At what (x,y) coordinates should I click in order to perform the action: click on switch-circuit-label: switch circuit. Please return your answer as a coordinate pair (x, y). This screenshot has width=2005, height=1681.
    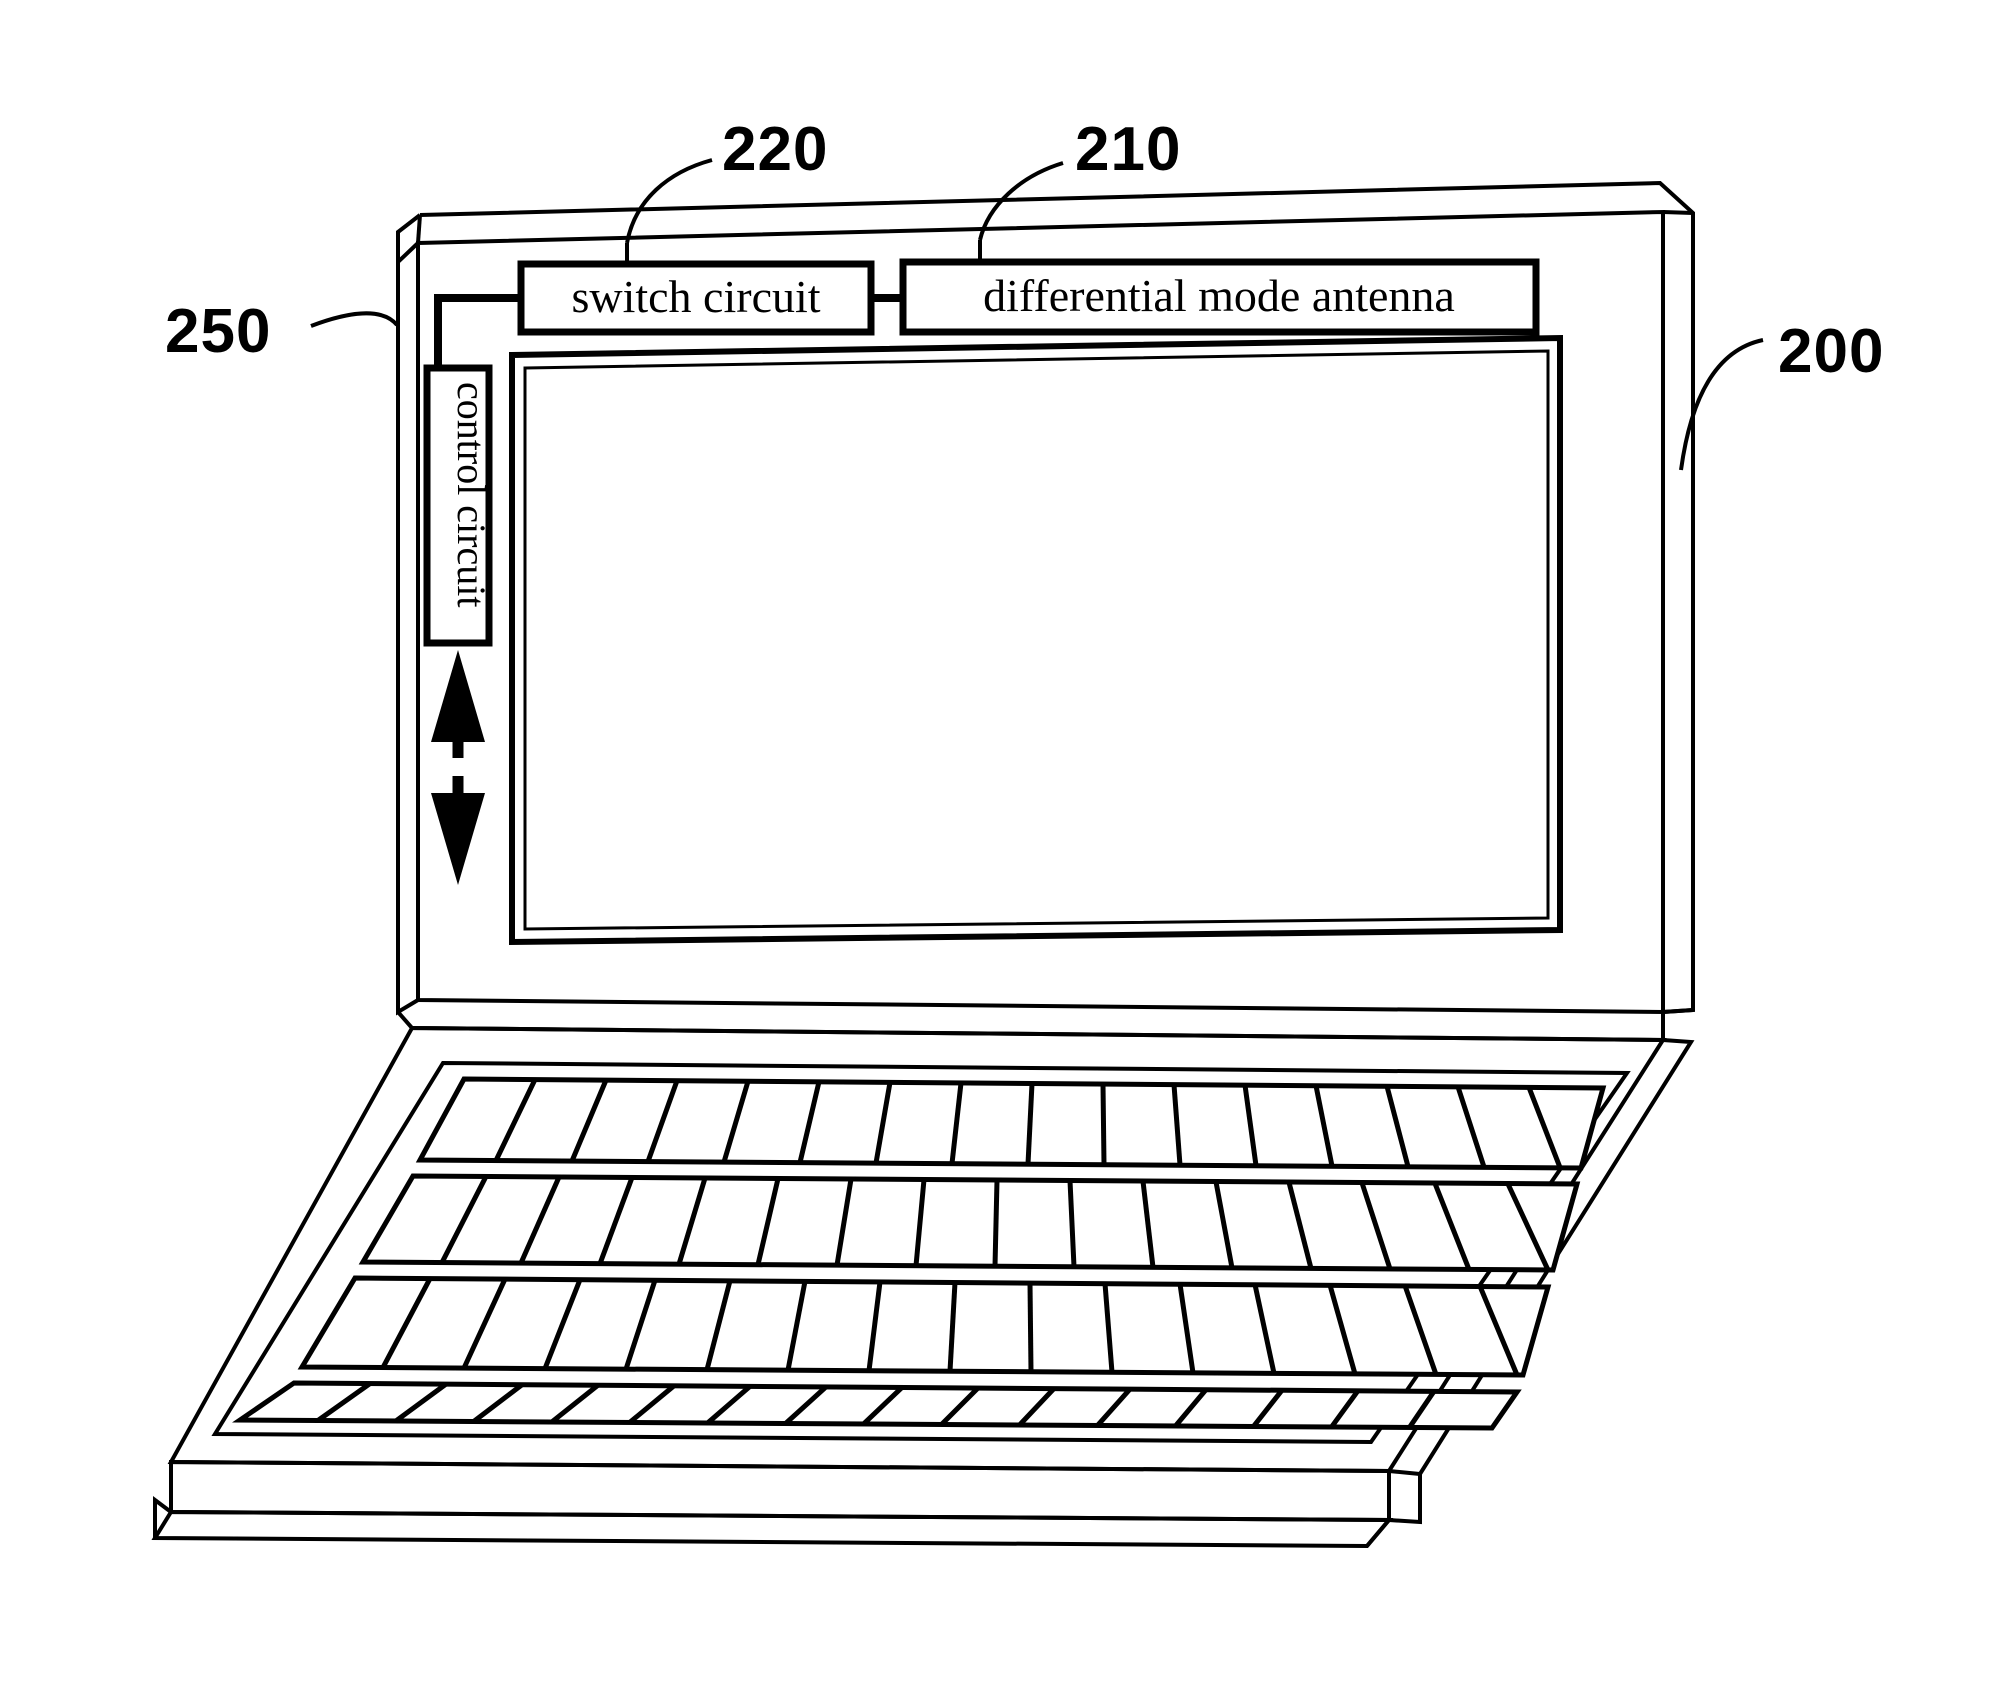
    Looking at the image, I should click on (695, 296).